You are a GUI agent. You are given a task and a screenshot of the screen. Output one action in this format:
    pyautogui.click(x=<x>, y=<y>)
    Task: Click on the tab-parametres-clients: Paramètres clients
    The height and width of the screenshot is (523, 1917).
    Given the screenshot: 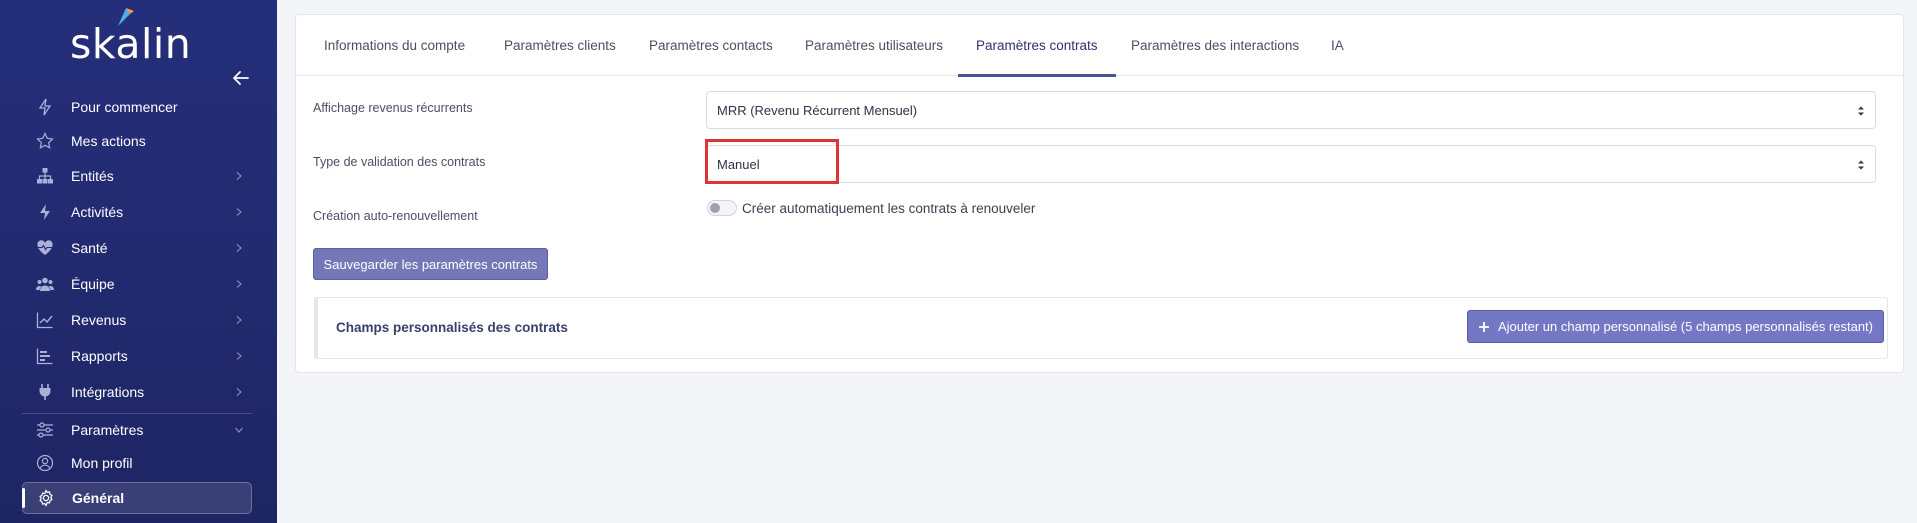 What is the action you would take?
    pyautogui.click(x=560, y=45)
    